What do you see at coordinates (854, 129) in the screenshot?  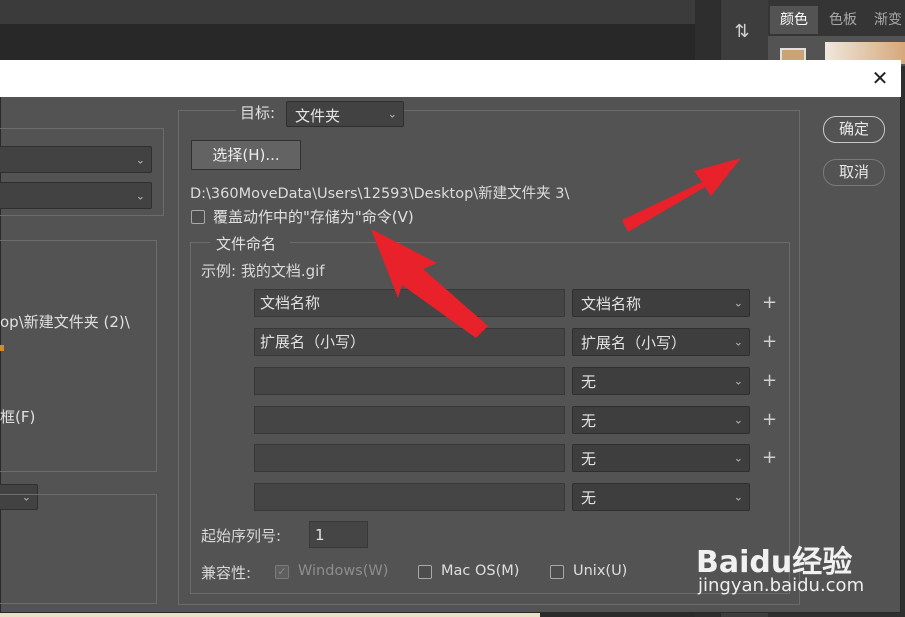 I see `ok-button: 确定` at bounding box center [854, 129].